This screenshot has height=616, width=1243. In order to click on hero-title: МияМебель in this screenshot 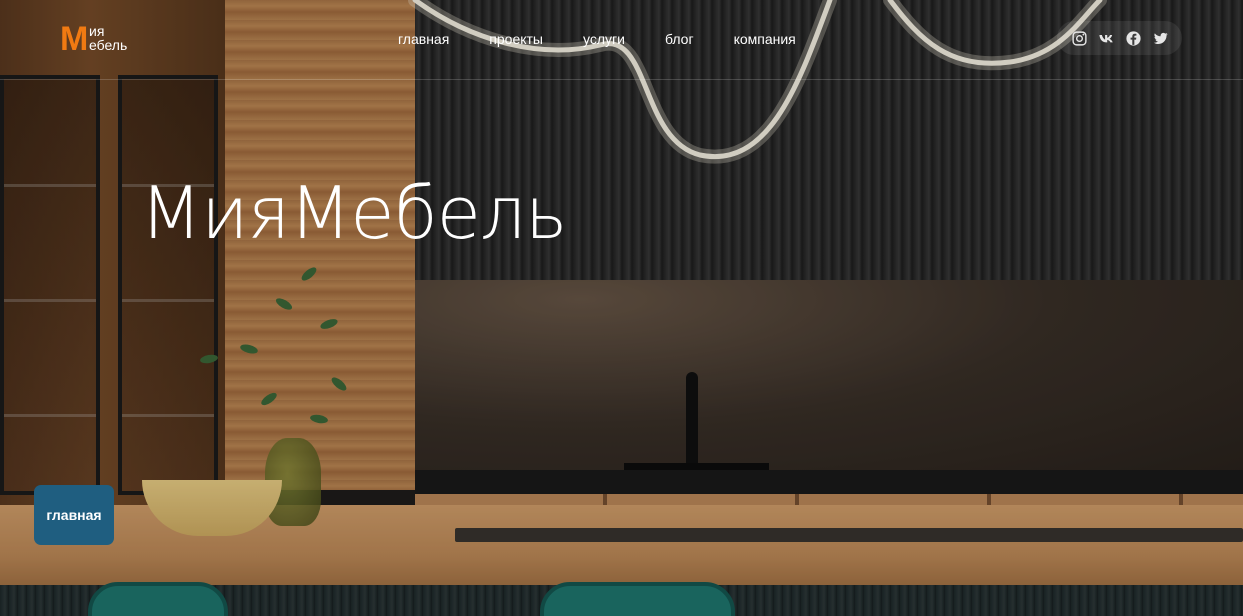, I will do `click(353, 213)`.